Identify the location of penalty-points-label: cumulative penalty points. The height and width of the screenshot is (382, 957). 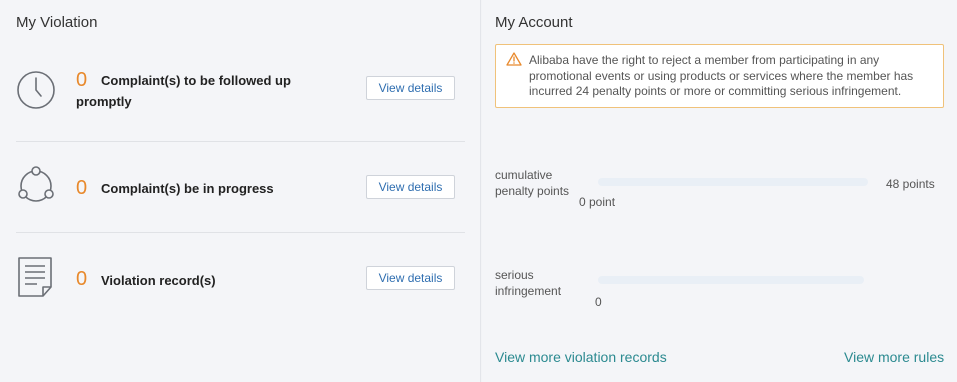
(532, 183).